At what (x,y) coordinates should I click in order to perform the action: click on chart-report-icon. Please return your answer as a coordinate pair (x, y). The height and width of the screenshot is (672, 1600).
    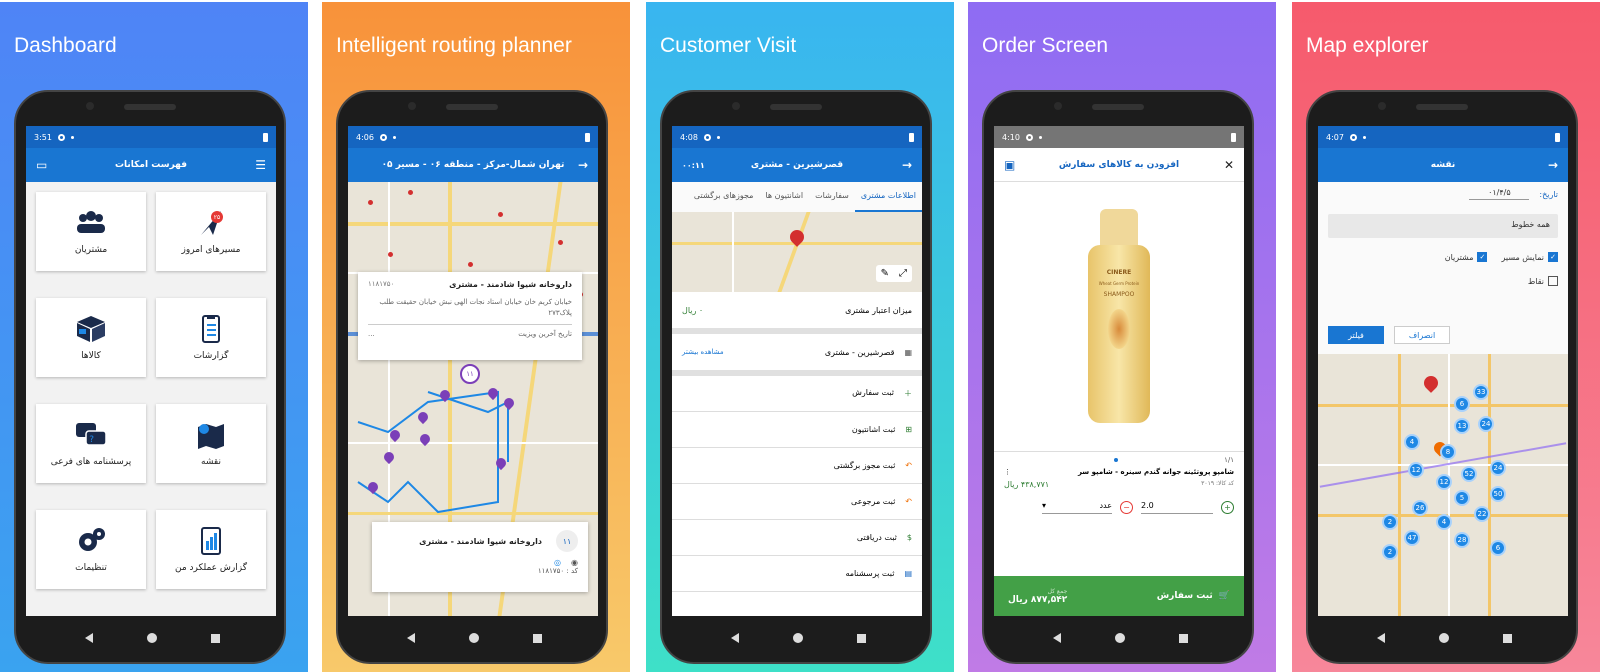
    Looking at the image, I should click on (211, 540).